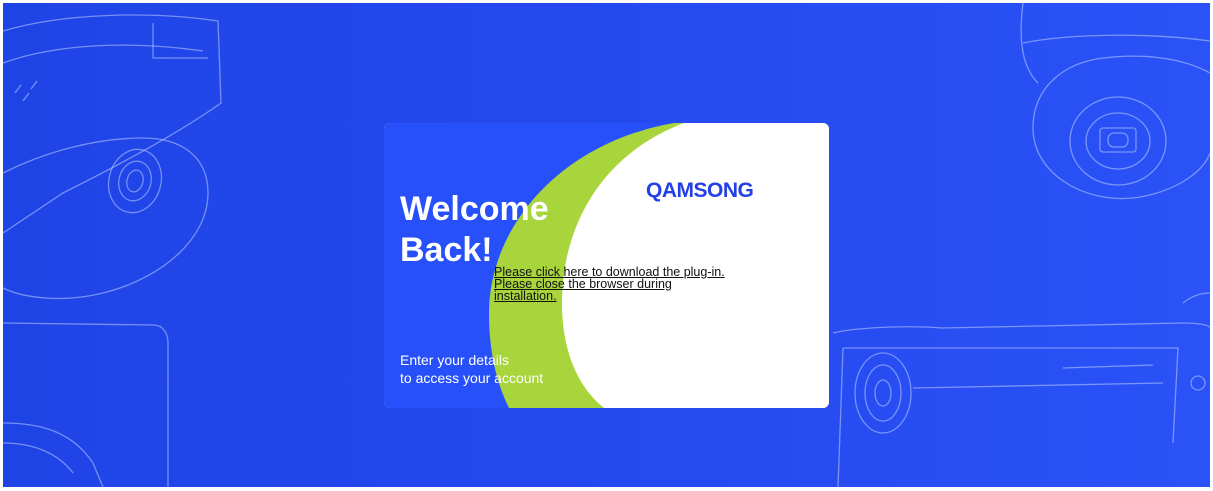 This screenshot has height=491, width=1213. Describe the element at coordinates (86, 404) in the screenshot. I see `turret-camera-icon` at that location.